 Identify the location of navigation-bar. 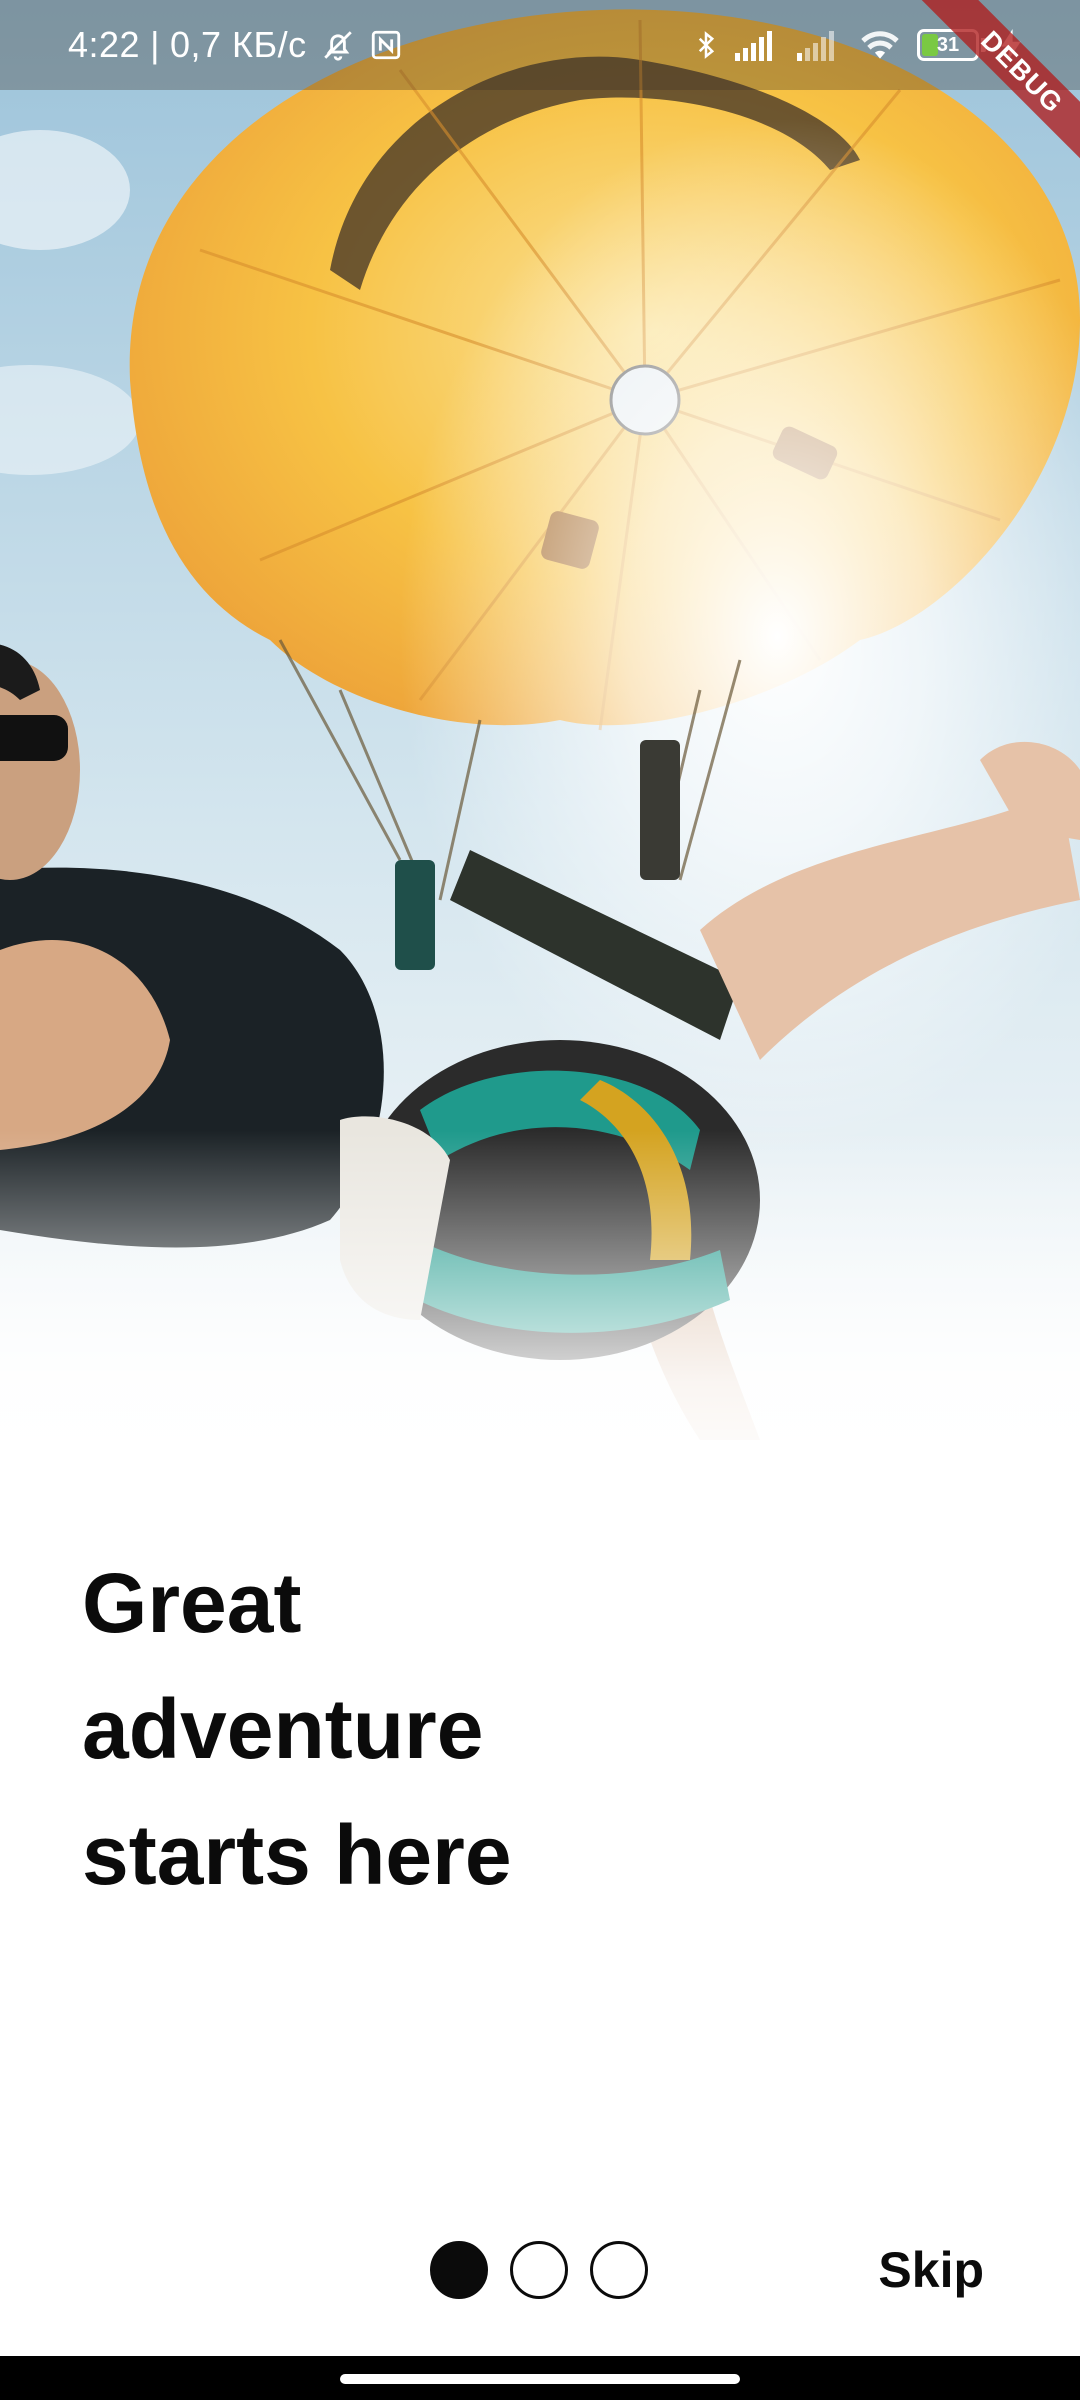
(540, 2378).